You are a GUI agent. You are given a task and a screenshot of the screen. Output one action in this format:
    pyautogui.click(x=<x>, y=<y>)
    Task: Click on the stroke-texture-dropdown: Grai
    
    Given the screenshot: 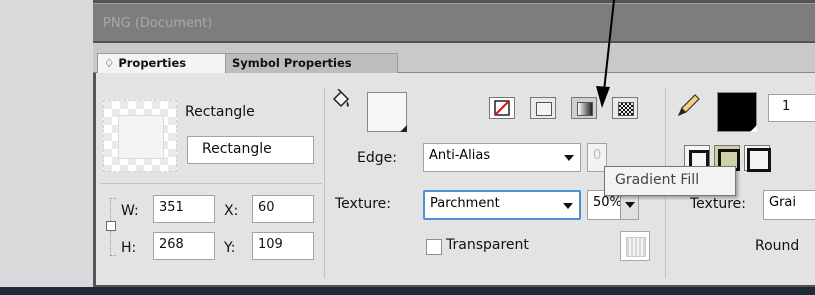 What is the action you would take?
    pyautogui.click(x=789, y=205)
    